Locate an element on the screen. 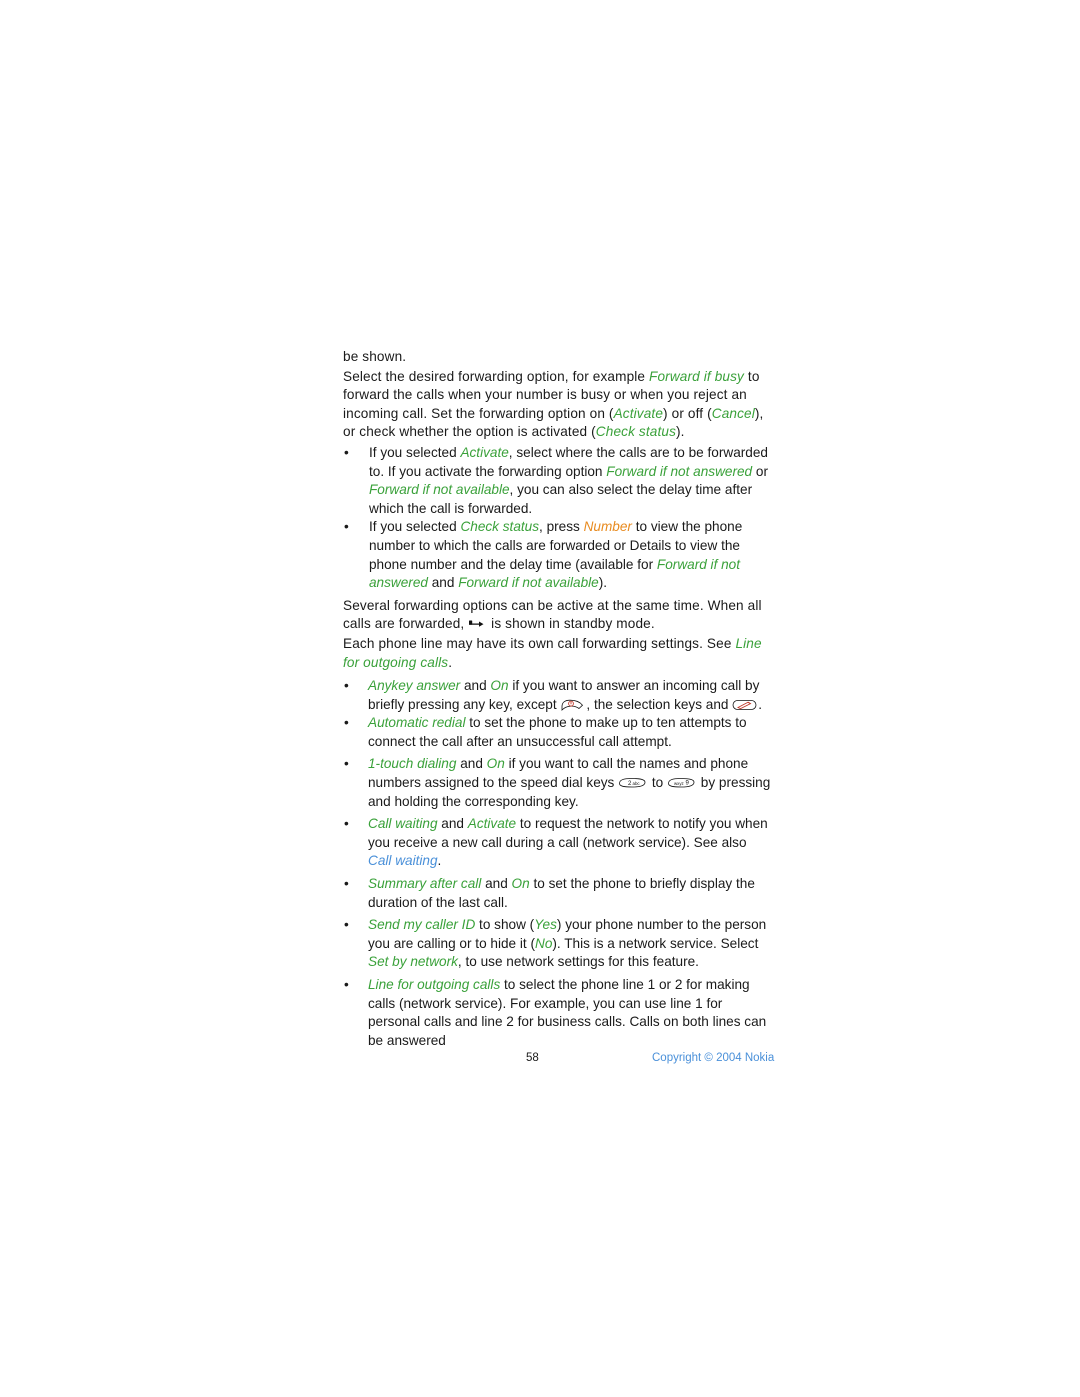 The height and width of the screenshot is (1397, 1080). emphasis-summary-after-call: Summary after call is located at coordinates (425, 884).